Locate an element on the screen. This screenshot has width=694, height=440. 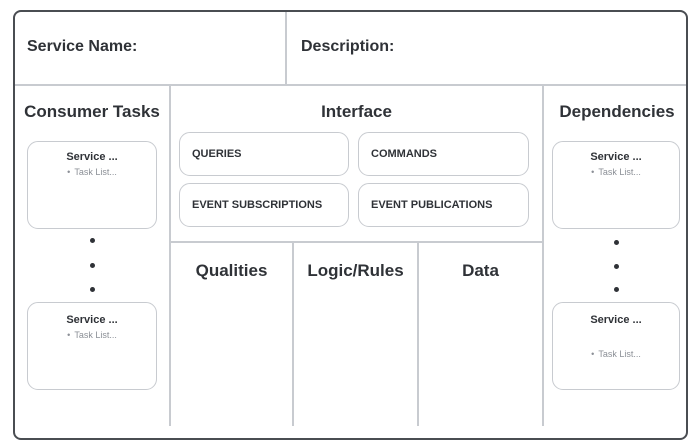
logic-rules-title: Logic/Rules is located at coordinates (355, 270).